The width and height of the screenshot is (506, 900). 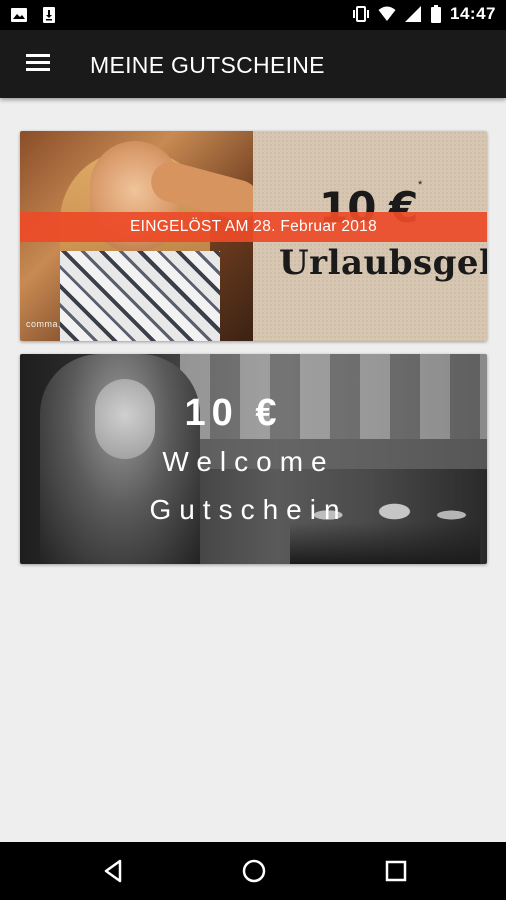 What do you see at coordinates (253, 15) in the screenshot?
I see `status-bar: 14:47` at bounding box center [253, 15].